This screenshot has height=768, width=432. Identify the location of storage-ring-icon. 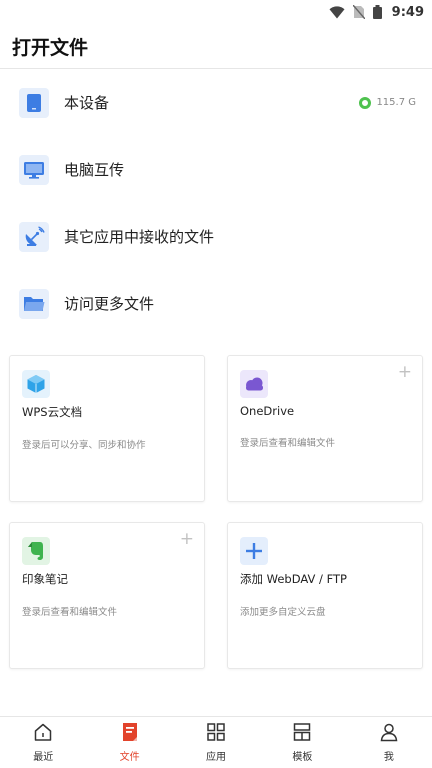
(365, 102).